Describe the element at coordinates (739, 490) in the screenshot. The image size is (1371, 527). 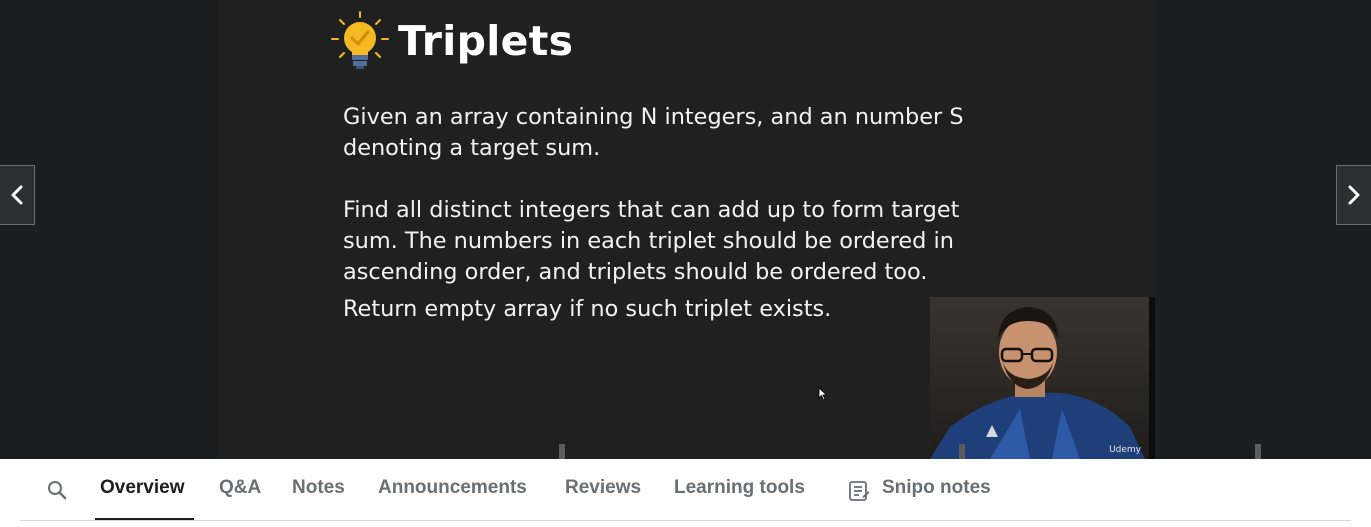
I see `tab-learning-tools: Learning tools` at that location.